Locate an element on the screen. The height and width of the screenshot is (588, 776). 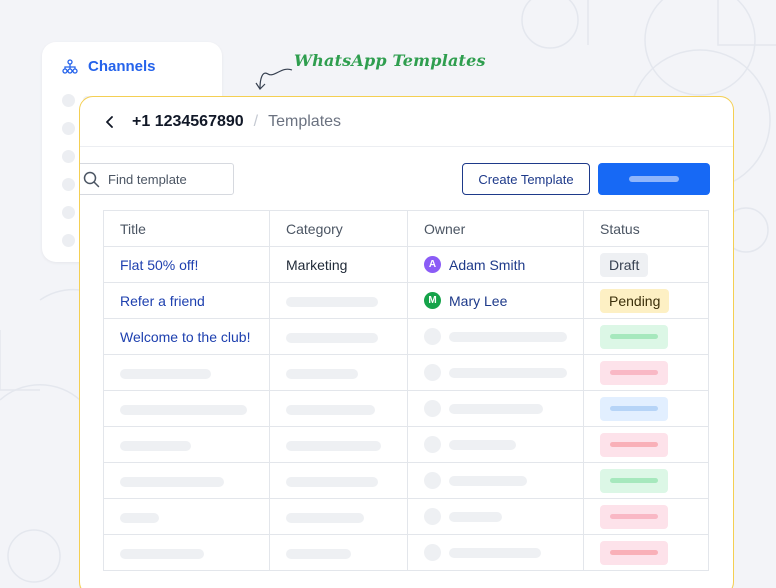
search-box is located at coordinates (157, 179).